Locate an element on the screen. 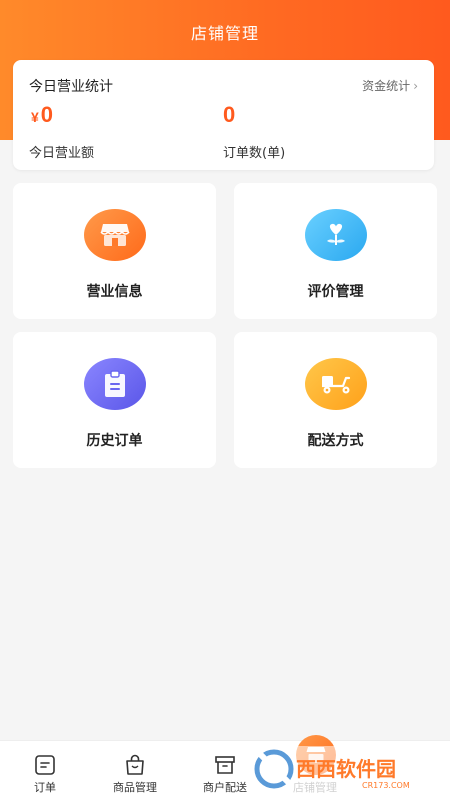  watermark-text: 西西软件园 is located at coordinates (346, 769).